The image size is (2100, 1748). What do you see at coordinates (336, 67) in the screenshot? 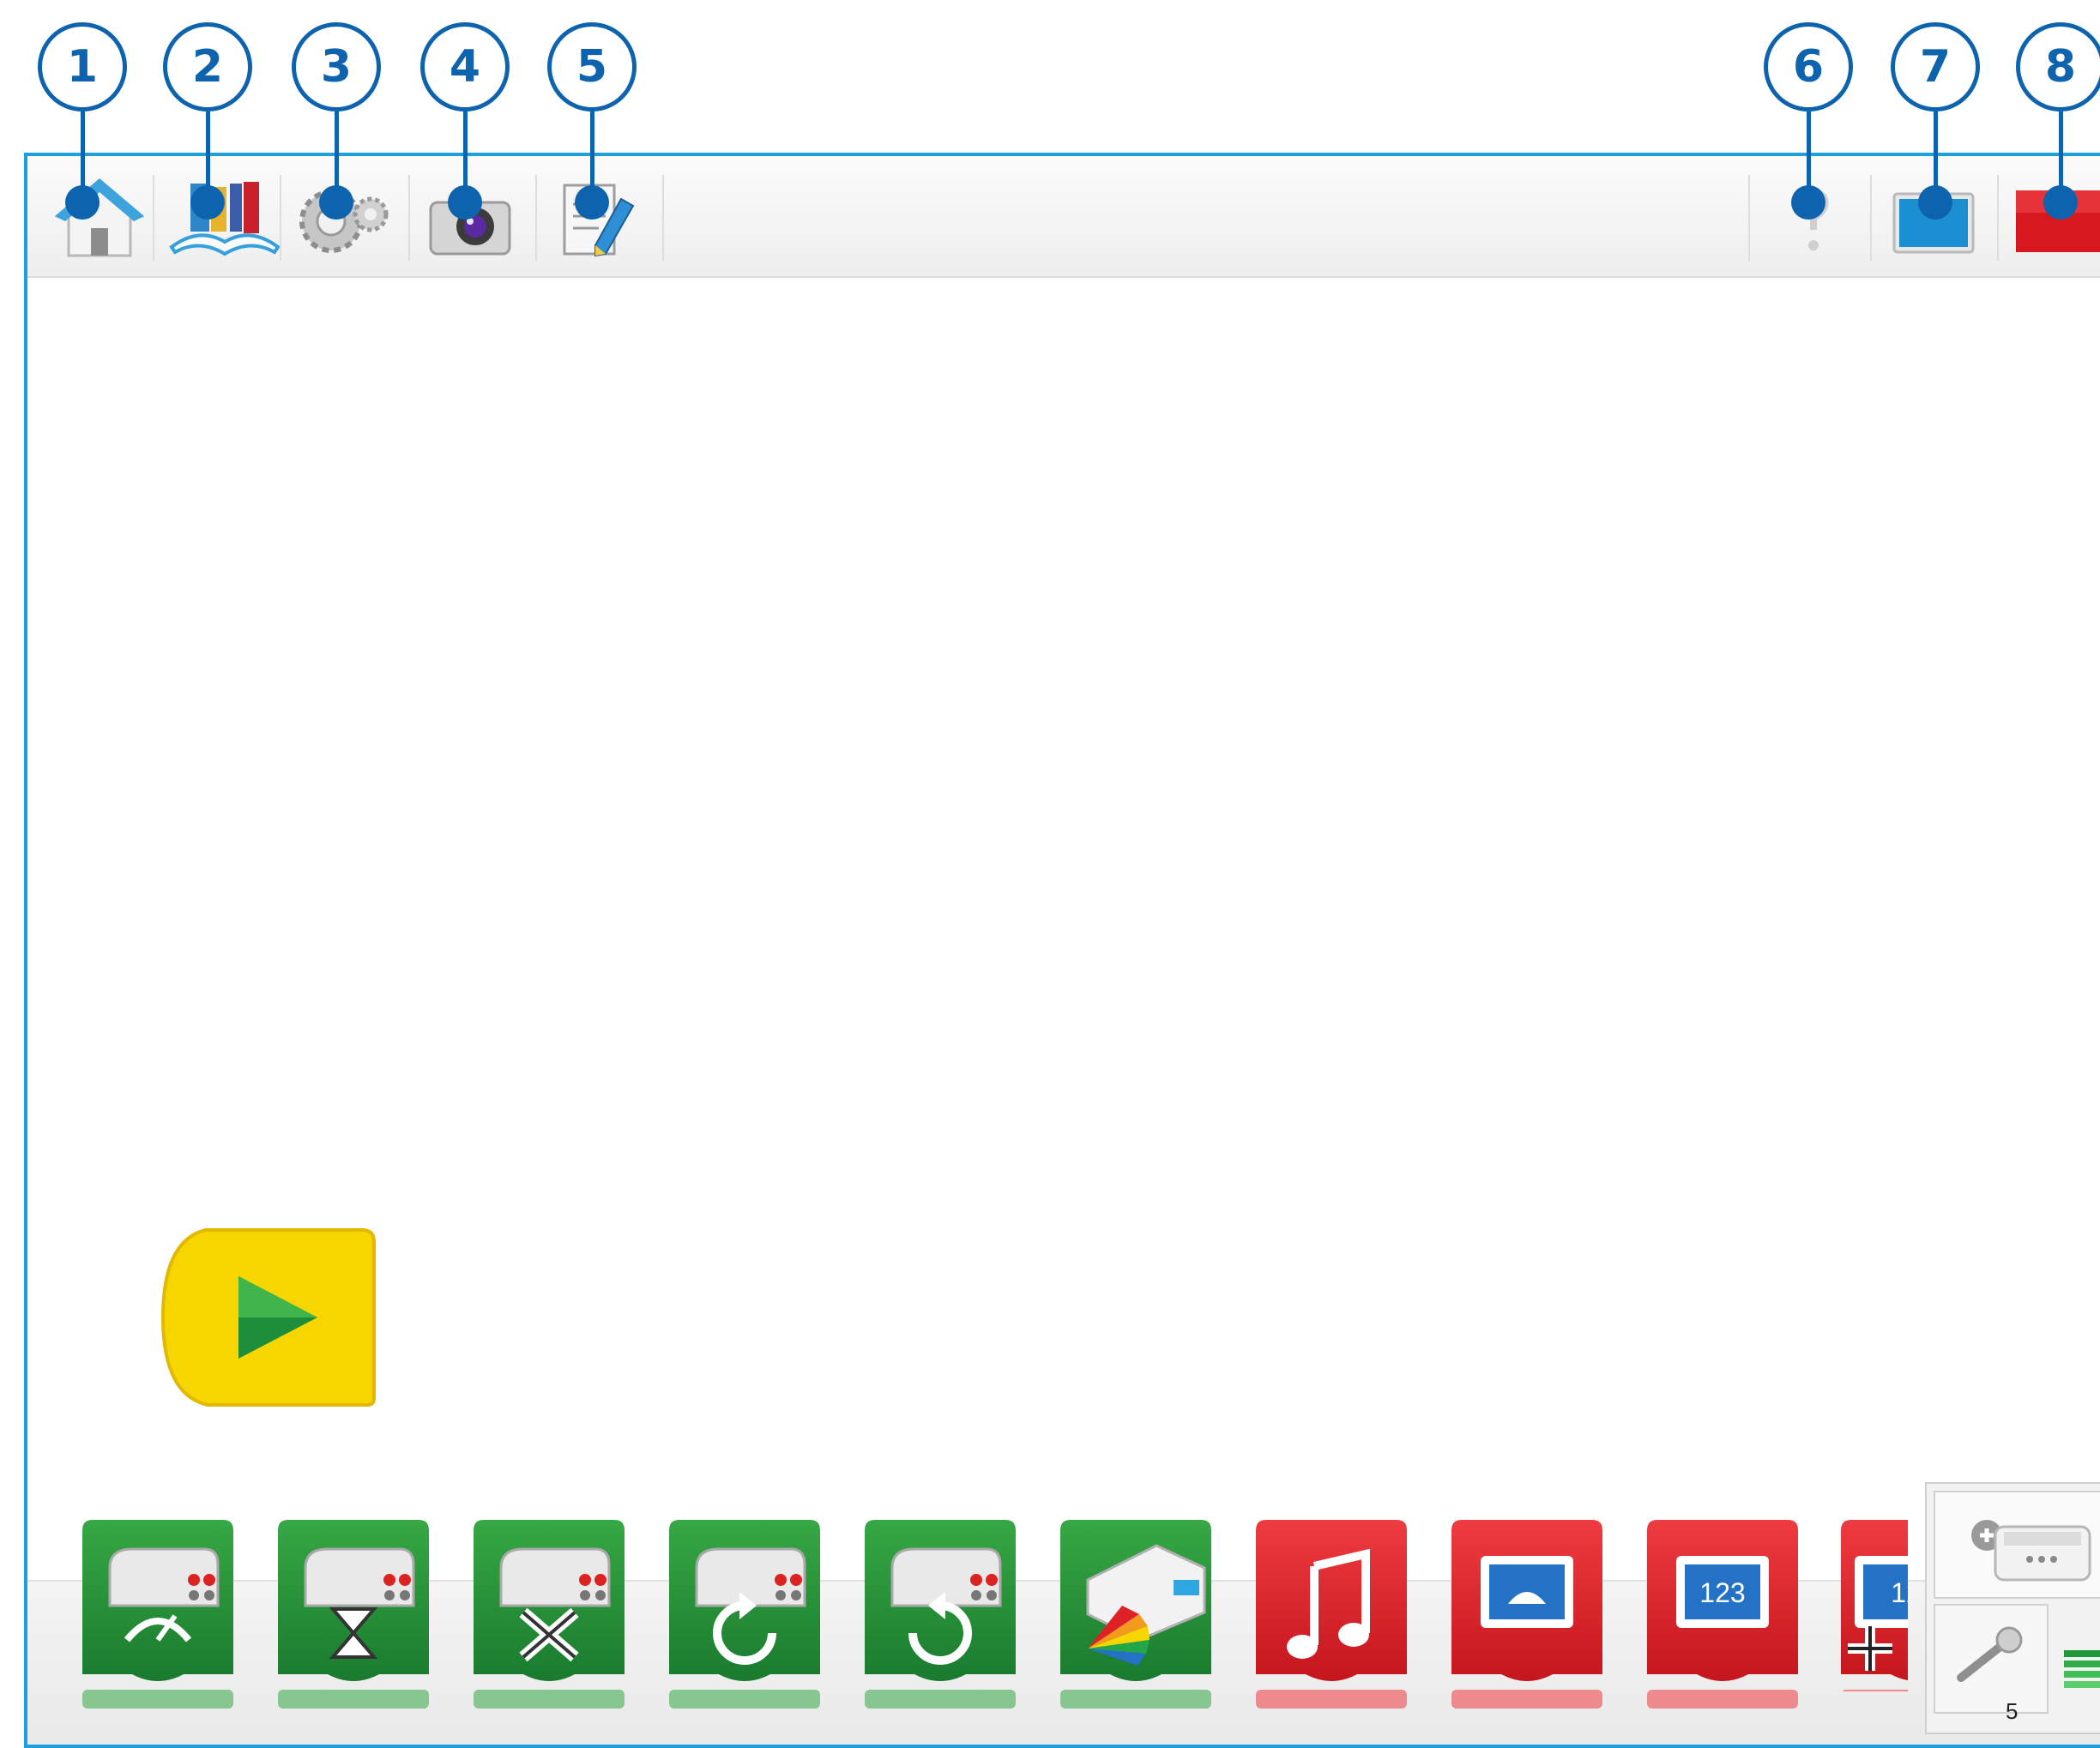
I see `callout-3: 3` at bounding box center [336, 67].